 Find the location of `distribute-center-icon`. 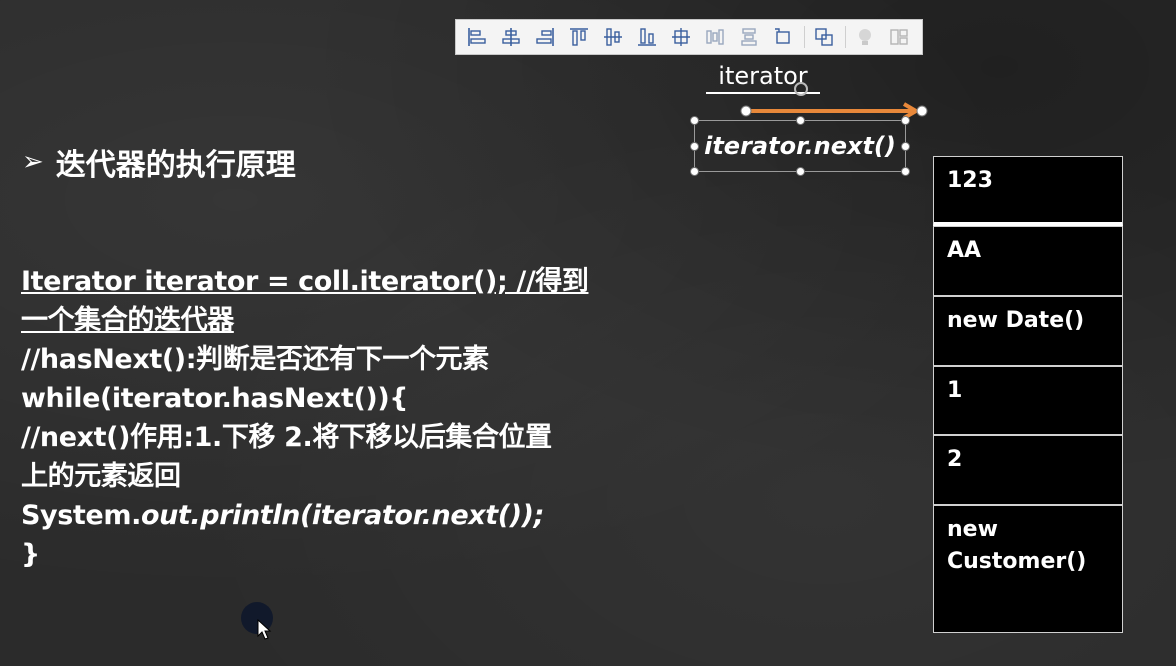

distribute-center-icon is located at coordinates (681, 37).